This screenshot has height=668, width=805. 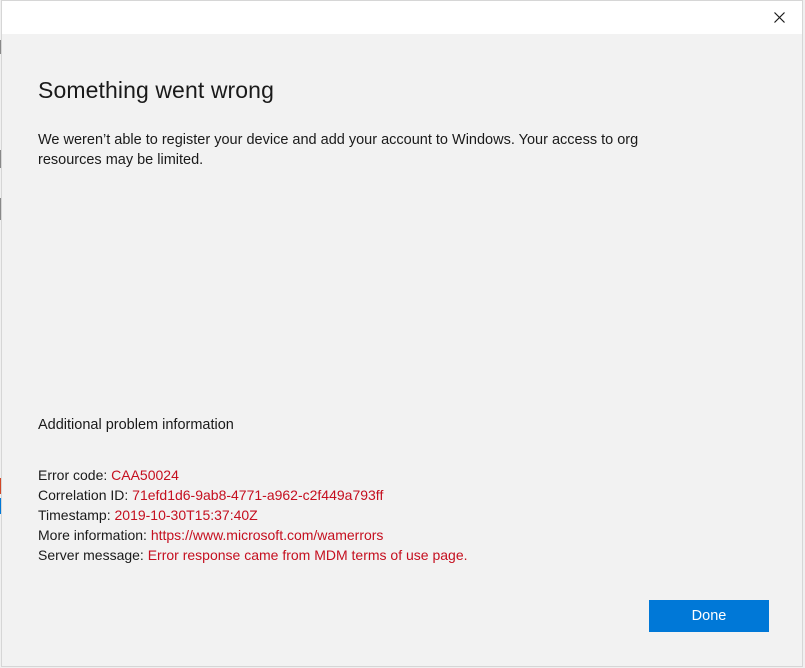 What do you see at coordinates (267, 535) in the screenshot?
I see `detail-value: https://www.microsoft.com/wamerrors` at bounding box center [267, 535].